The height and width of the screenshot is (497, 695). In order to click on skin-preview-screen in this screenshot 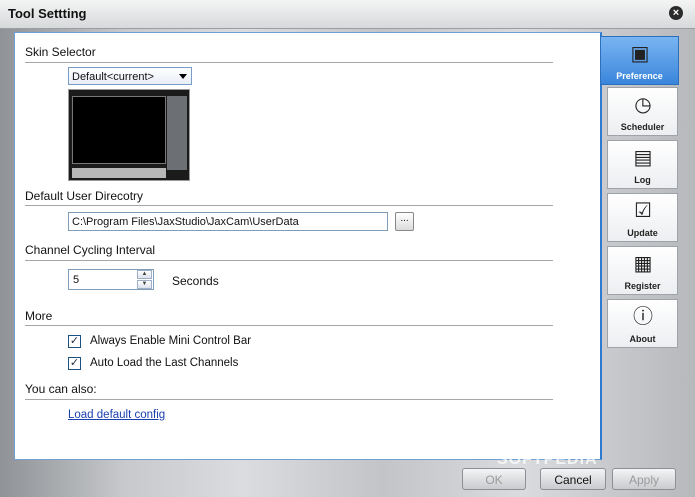, I will do `click(119, 130)`.